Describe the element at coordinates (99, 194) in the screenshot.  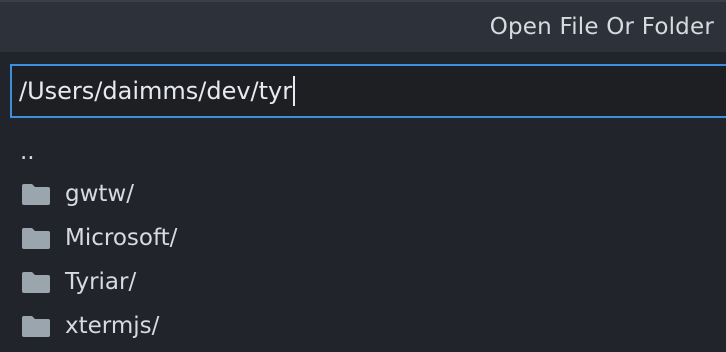
I see `list-item-label: gwtw/` at that location.